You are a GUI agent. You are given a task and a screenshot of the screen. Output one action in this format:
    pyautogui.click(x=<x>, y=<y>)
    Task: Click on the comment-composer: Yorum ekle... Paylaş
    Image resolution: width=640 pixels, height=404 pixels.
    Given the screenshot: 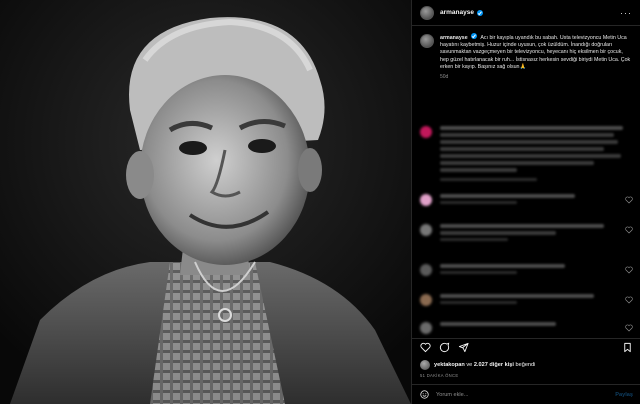 What is the action you would take?
    pyautogui.click(x=526, y=394)
    